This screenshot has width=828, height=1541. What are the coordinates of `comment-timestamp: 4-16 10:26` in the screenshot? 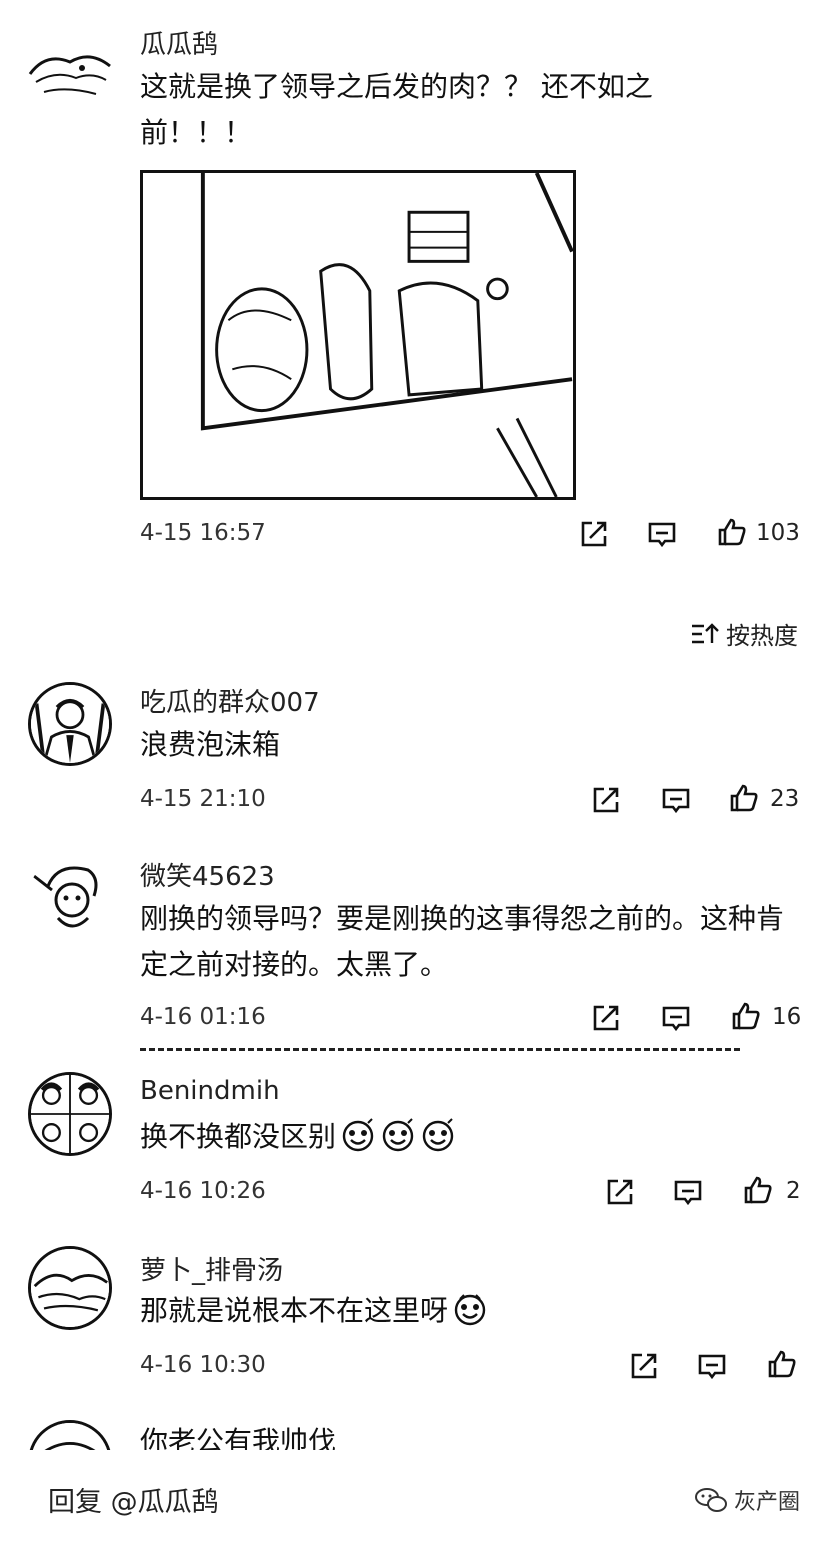 It's located at (203, 1191).